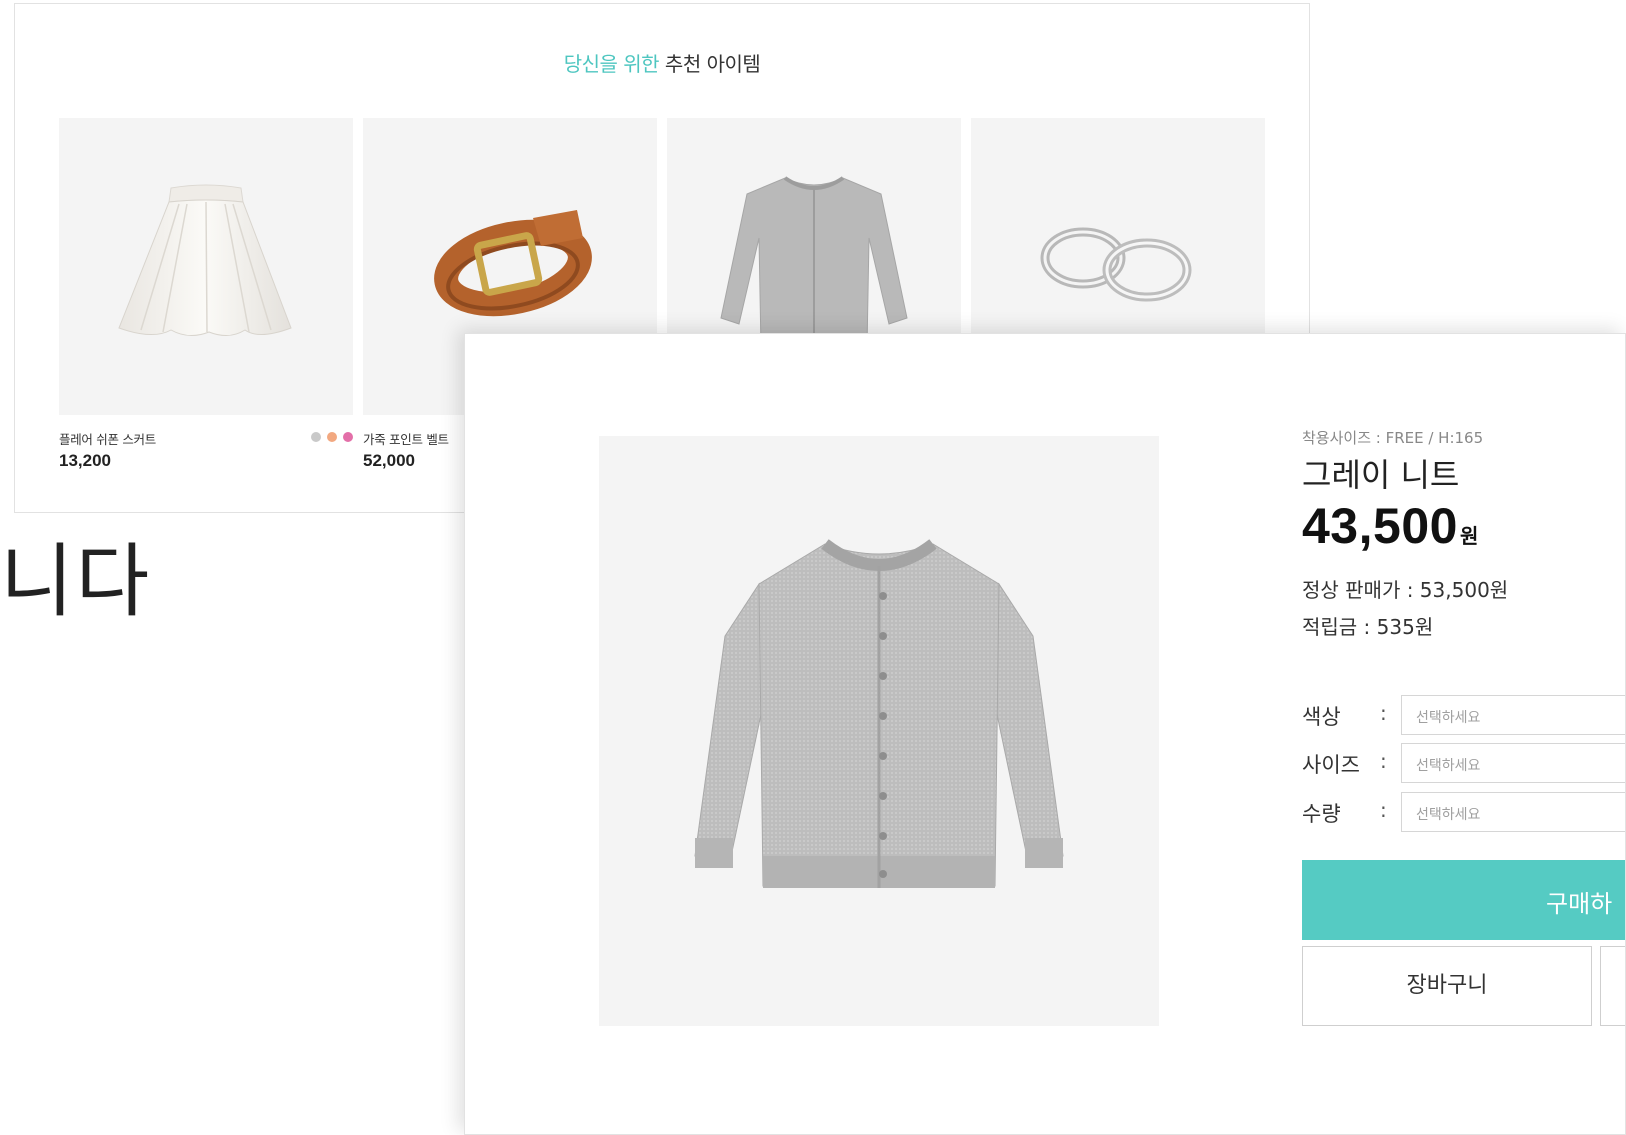 This screenshot has width=1626, height=1135. Describe the element at coordinates (1463, 900) in the screenshot. I see `buy-button: 구매하` at that location.